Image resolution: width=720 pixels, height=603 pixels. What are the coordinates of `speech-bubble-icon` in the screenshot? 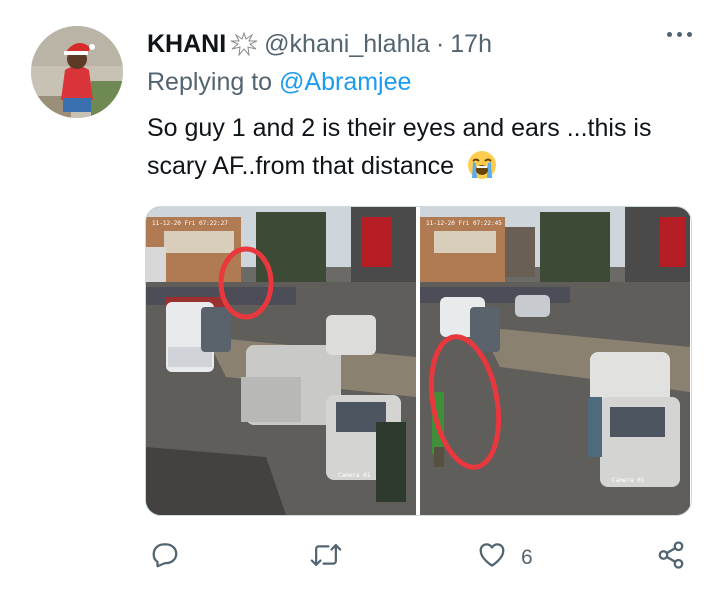 It's located at (165, 557).